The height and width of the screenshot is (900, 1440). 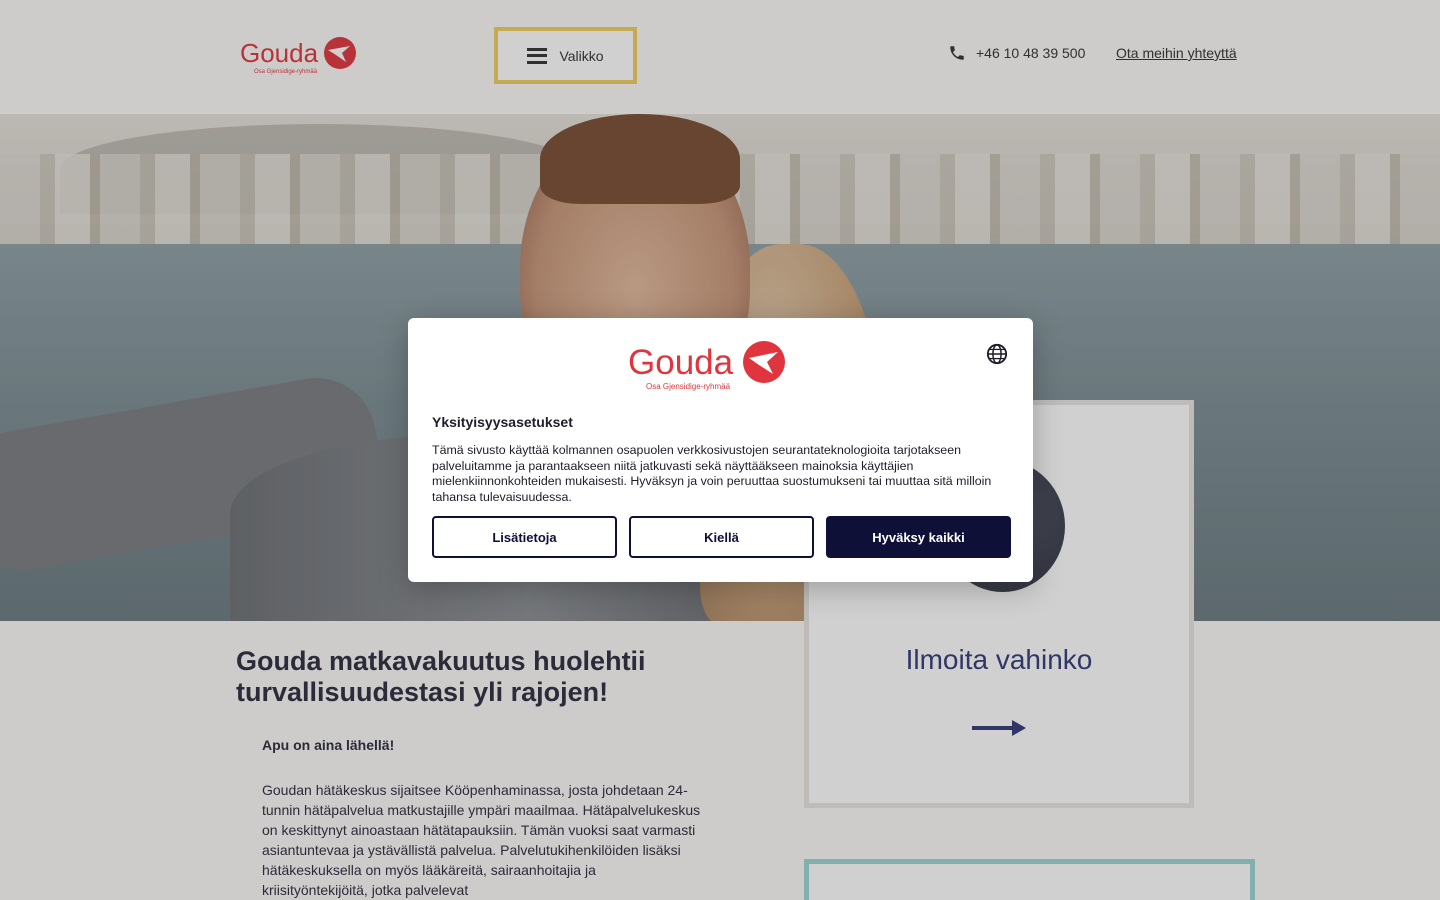 I want to click on accept-all-button: Hyväksy kaikki, so click(x=918, y=537).